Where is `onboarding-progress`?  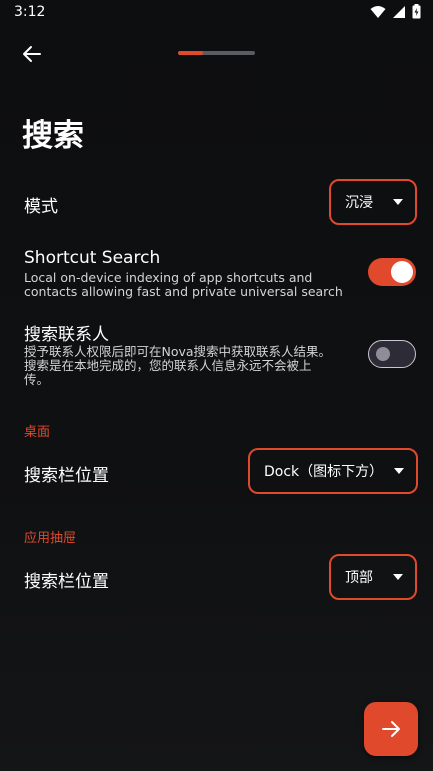 onboarding-progress is located at coordinates (216, 53).